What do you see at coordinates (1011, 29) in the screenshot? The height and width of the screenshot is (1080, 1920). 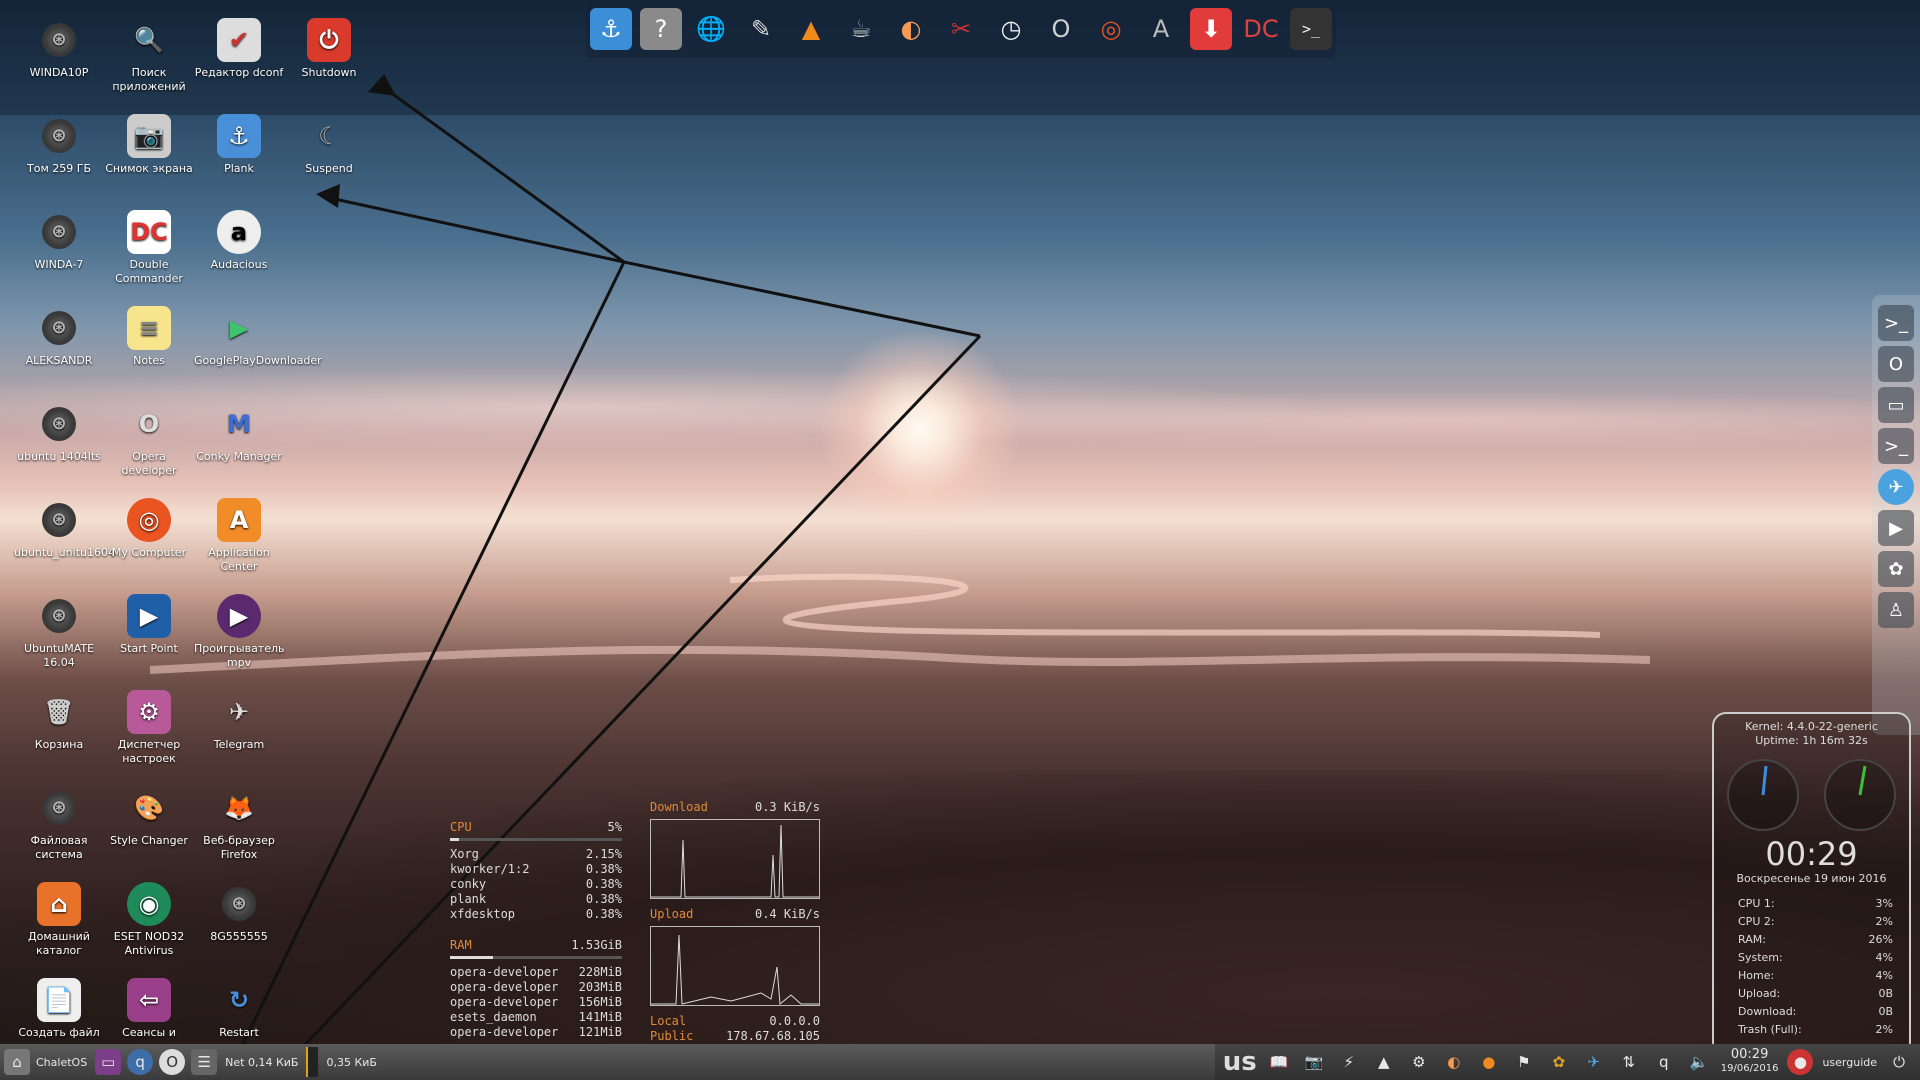 I see `dock-clock-icon: ◷` at bounding box center [1011, 29].